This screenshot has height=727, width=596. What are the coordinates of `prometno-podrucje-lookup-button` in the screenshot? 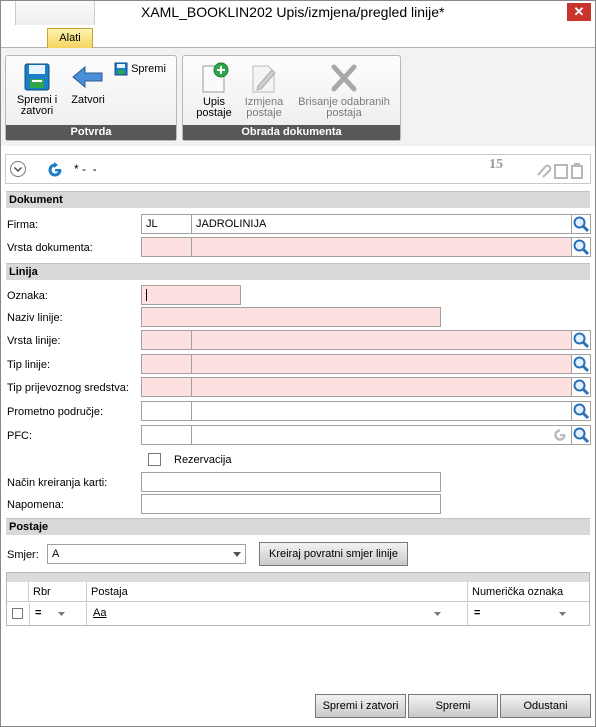 It's located at (581, 411).